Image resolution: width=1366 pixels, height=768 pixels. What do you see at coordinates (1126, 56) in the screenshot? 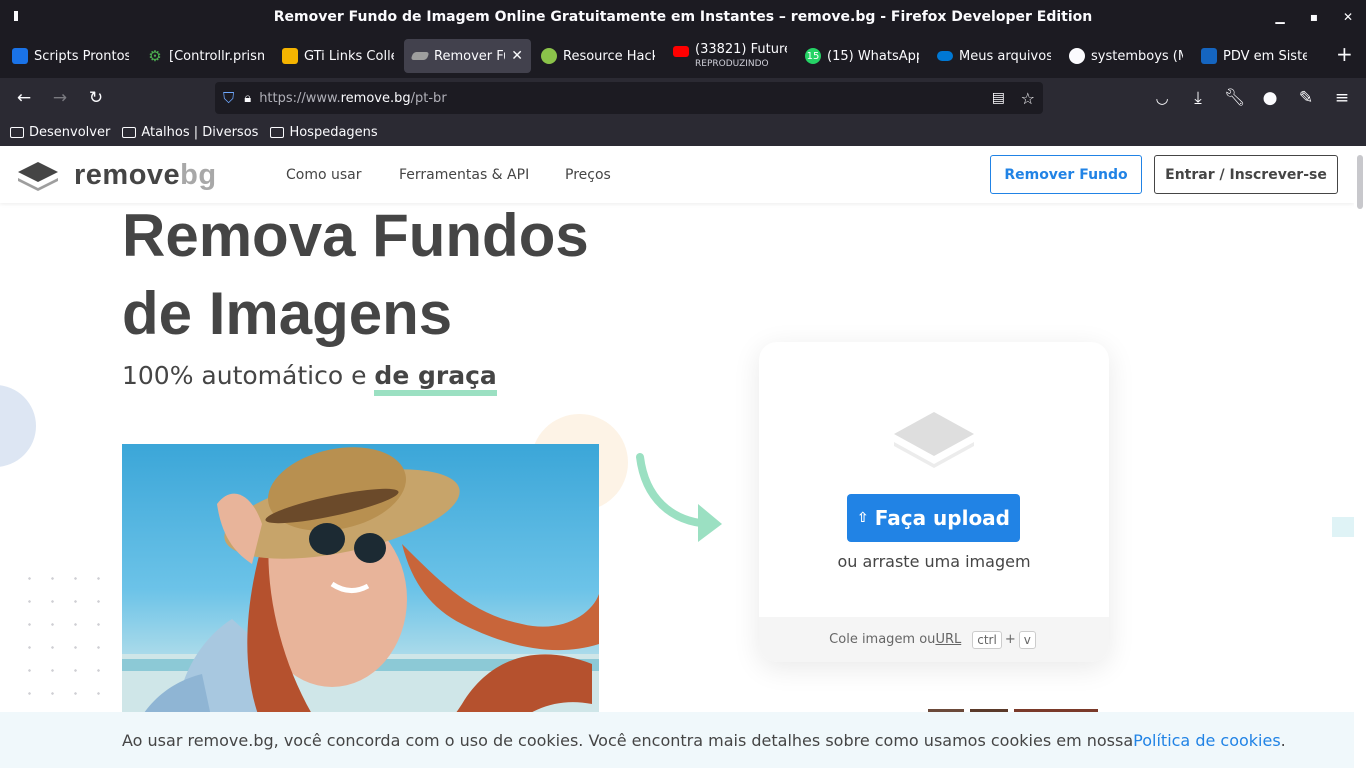
I see `tab-github: systemboys (M` at bounding box center [1126, 56].